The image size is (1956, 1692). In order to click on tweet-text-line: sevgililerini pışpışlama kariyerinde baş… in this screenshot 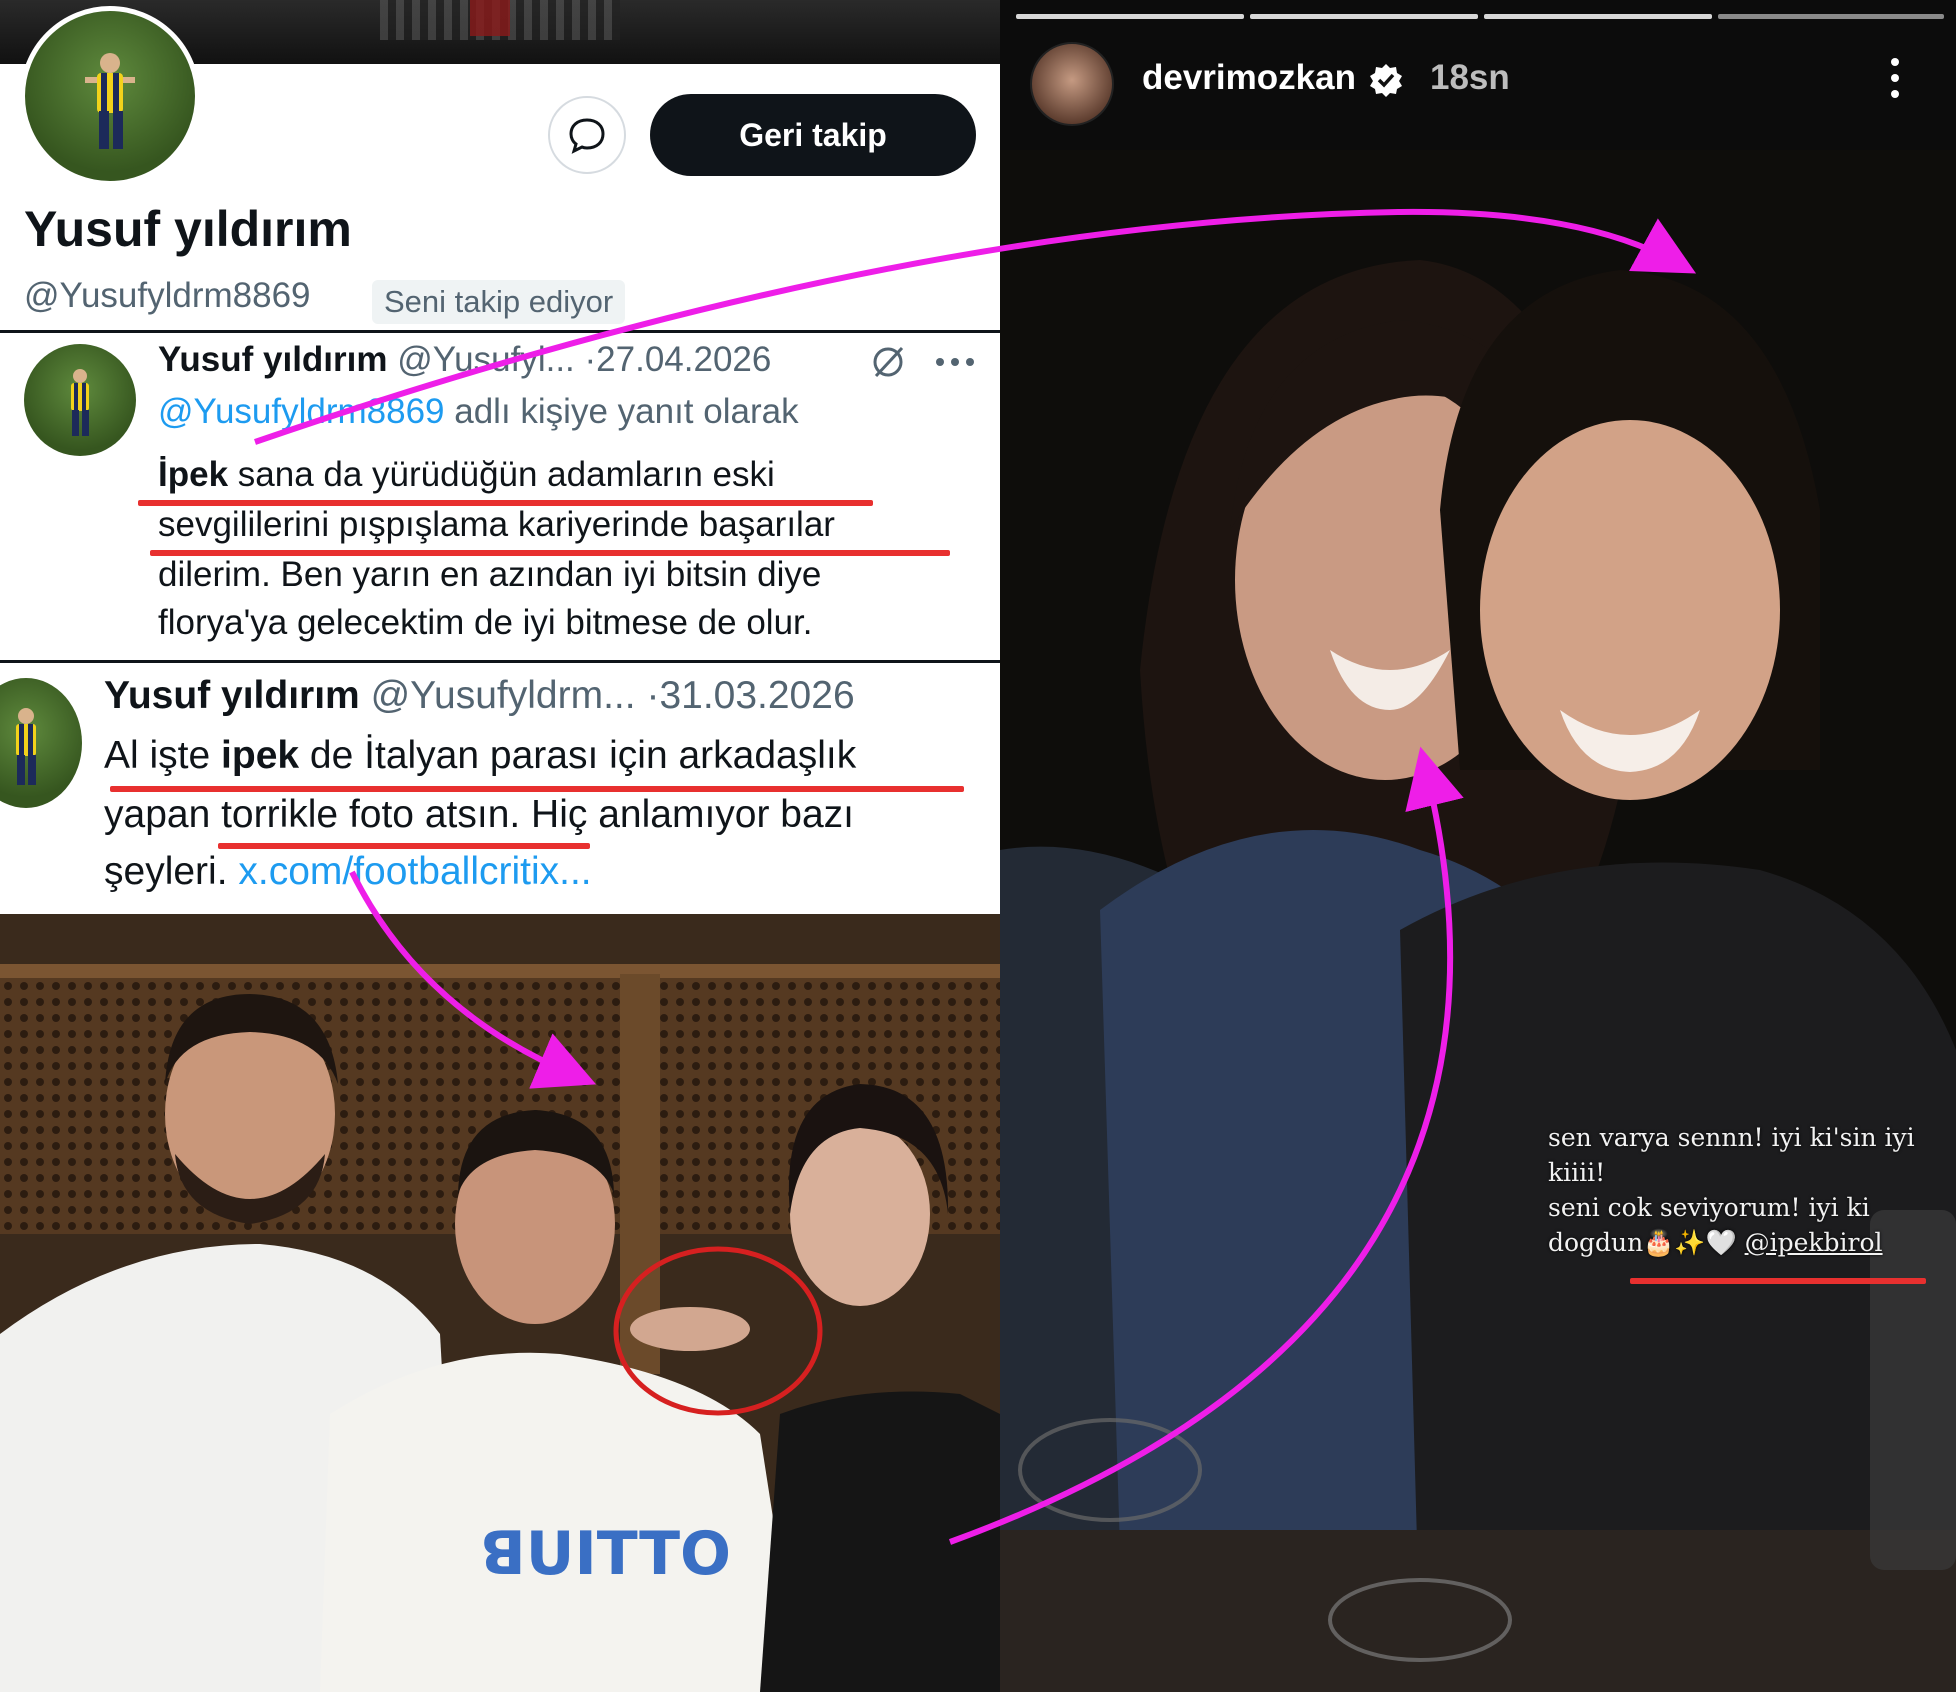, I will do `click(496, 524)`.